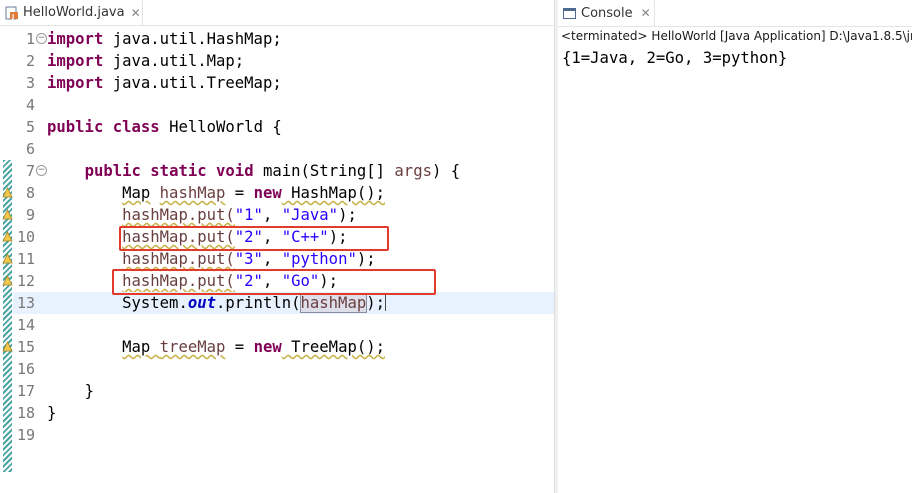  I want to click on code-text: java.util.HashMap;, so click(192, 39).